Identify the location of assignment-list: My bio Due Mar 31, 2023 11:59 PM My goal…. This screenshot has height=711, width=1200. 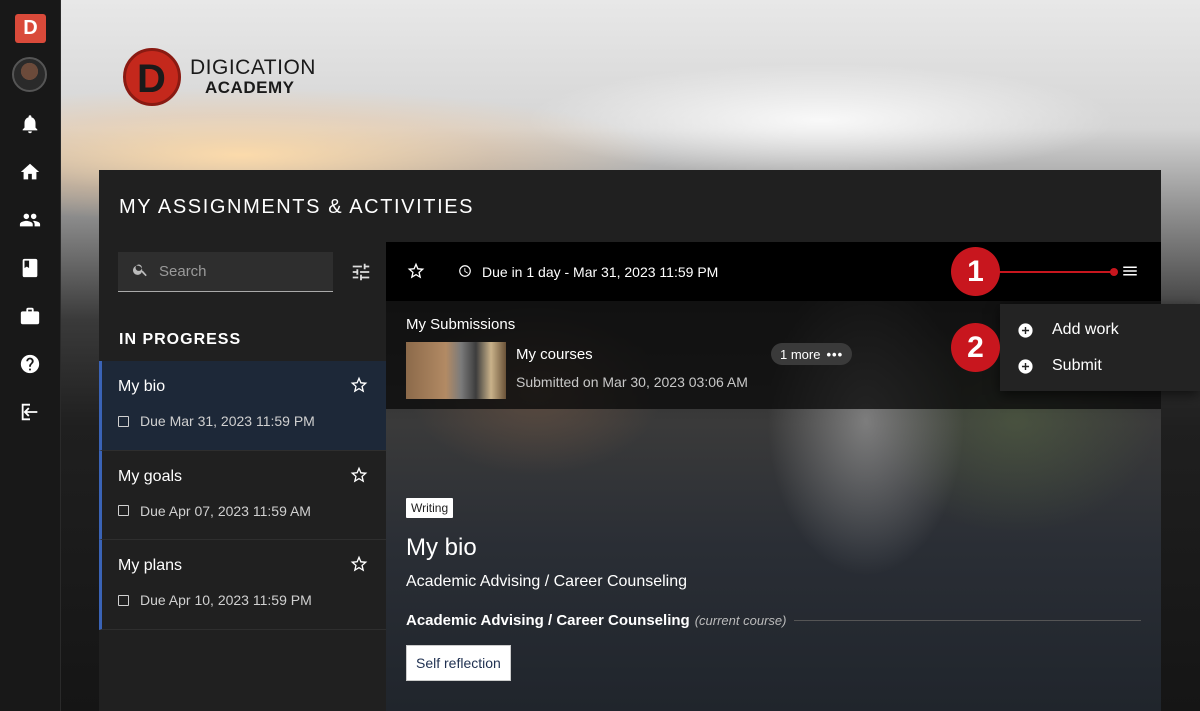
(242, 495).